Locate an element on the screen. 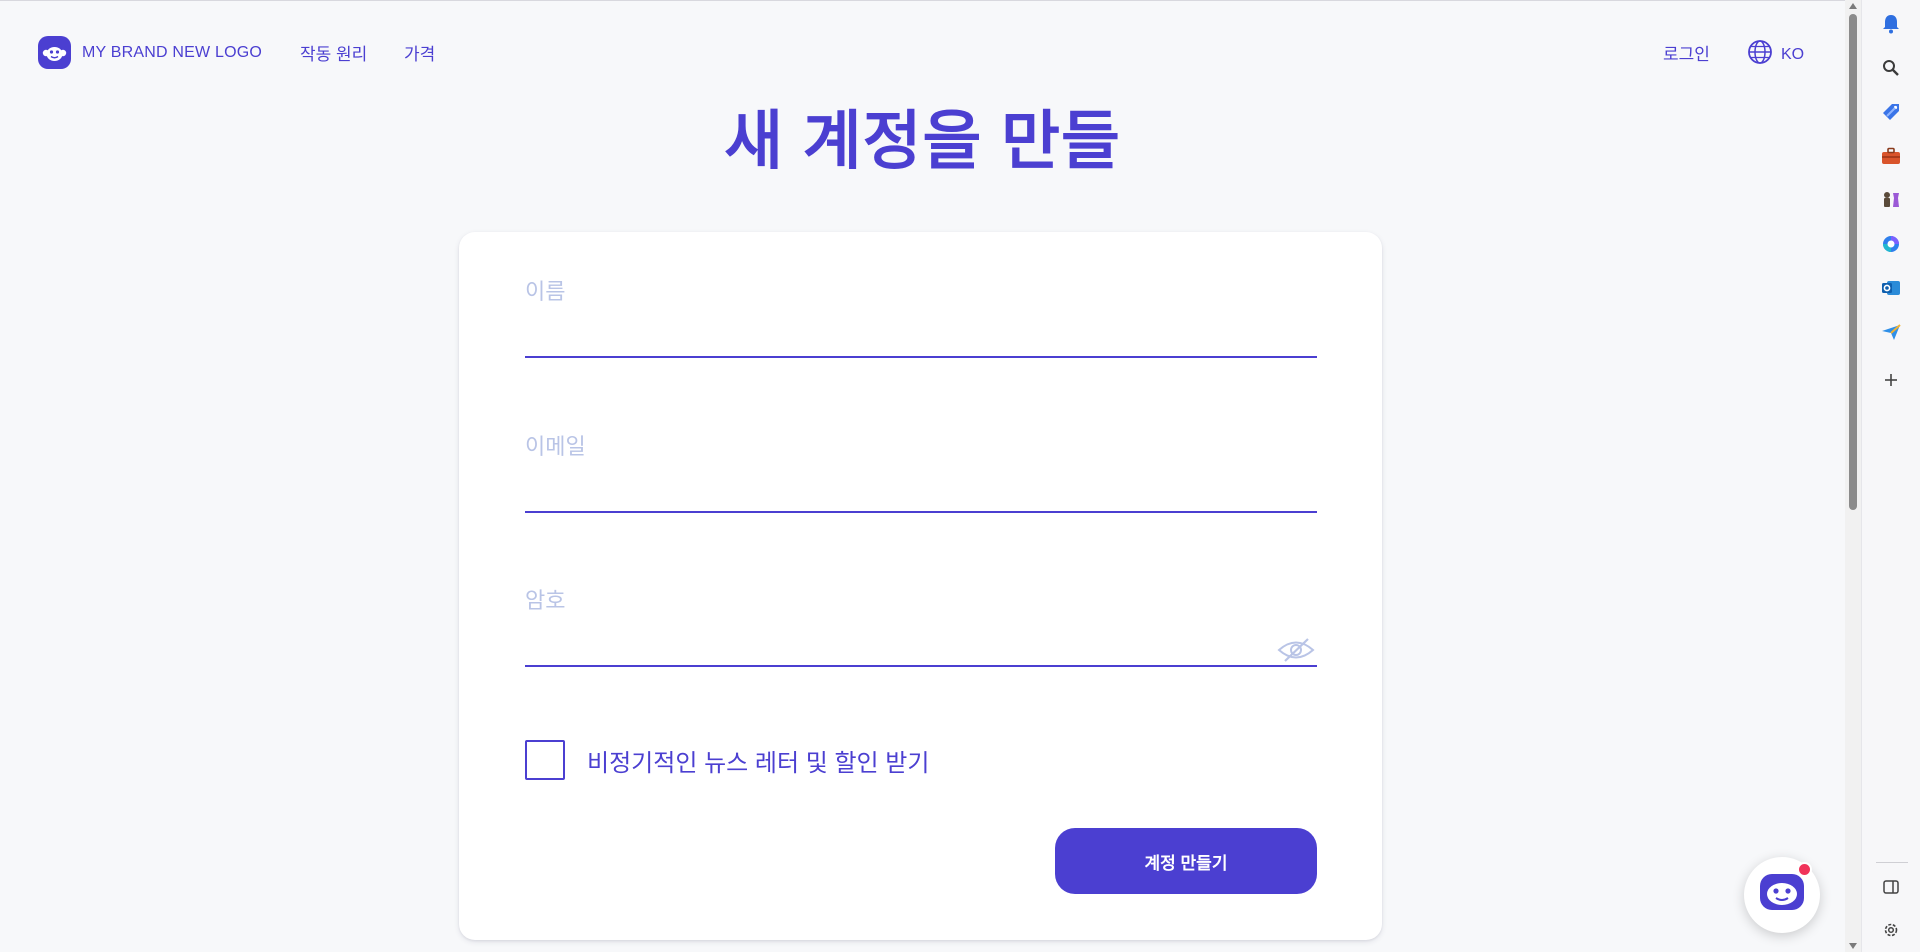 This screenshot has width=1920, height=952. brand-logo-link: MY BRAND NEW LOGO is located at coordinates (150, 52).